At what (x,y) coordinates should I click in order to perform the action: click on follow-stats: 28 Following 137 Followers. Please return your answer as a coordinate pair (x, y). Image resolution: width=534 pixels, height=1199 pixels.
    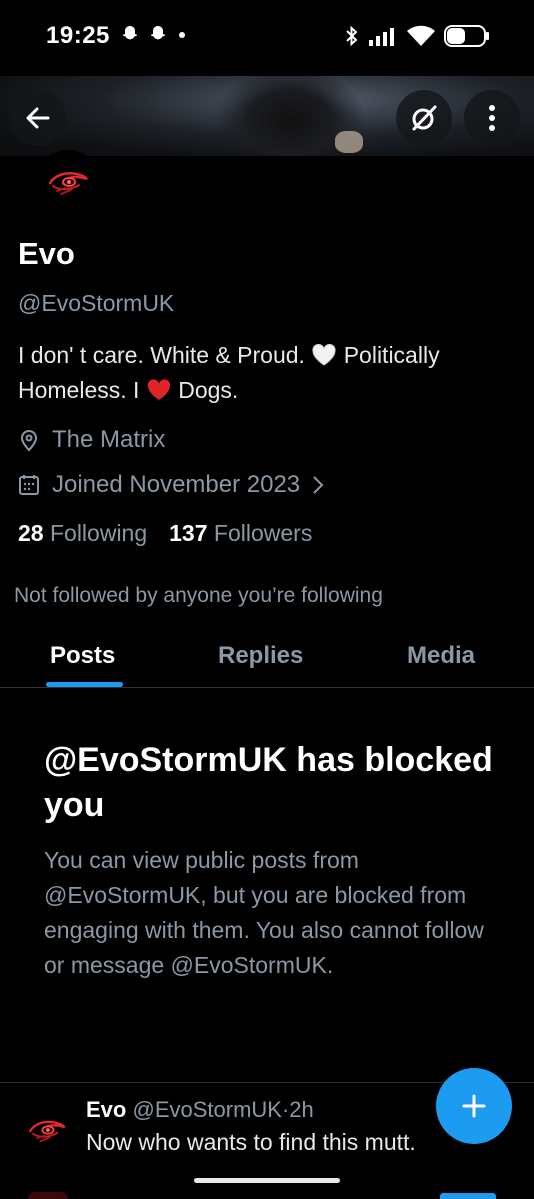
    Looking at the image, I should click on (165, 533).